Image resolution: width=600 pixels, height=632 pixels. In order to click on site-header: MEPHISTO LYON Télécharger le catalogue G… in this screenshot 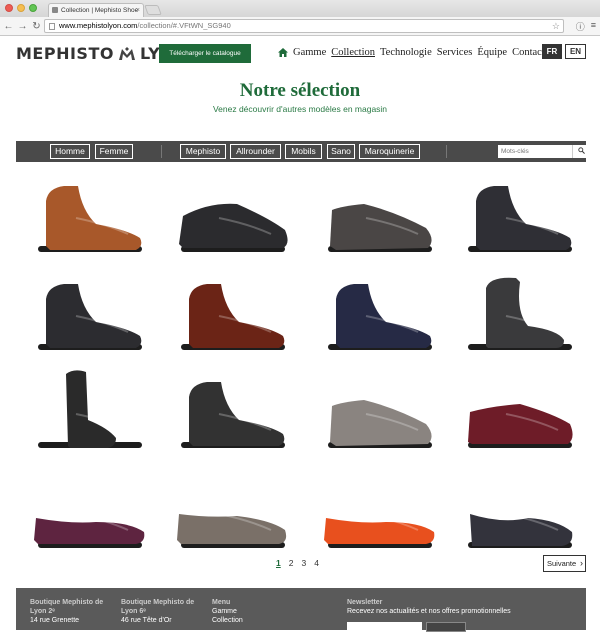, I will do `click(300, 58)`.